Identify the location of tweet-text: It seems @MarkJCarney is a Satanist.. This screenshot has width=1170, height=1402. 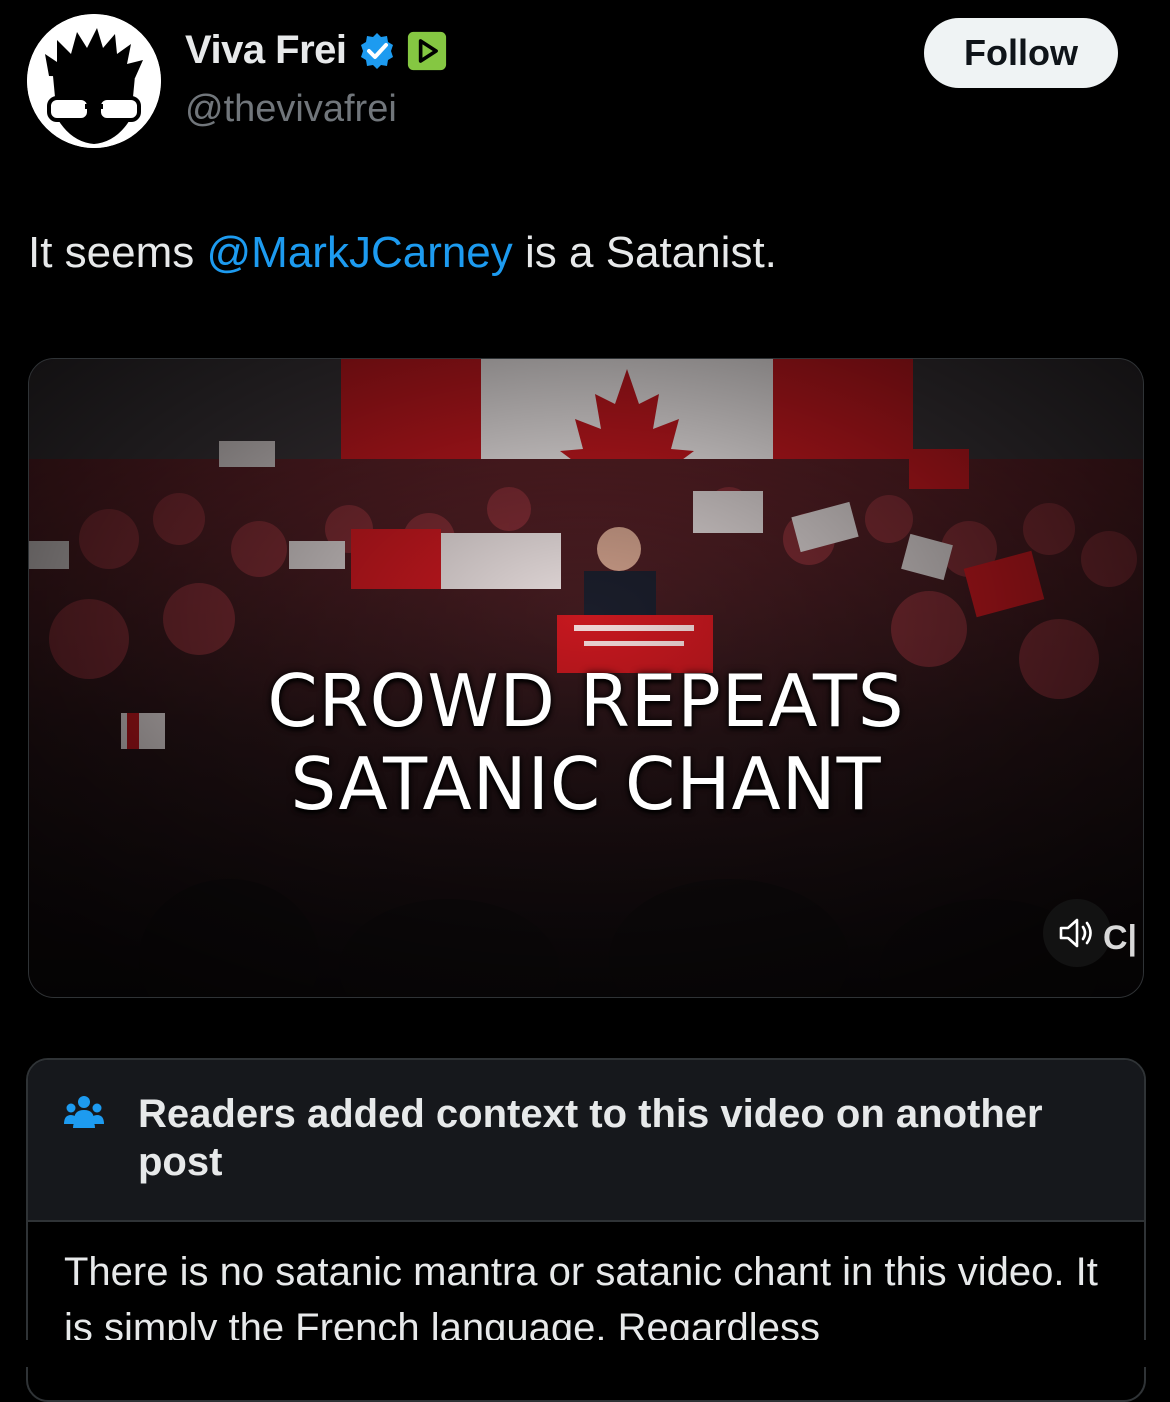
(402, 253).